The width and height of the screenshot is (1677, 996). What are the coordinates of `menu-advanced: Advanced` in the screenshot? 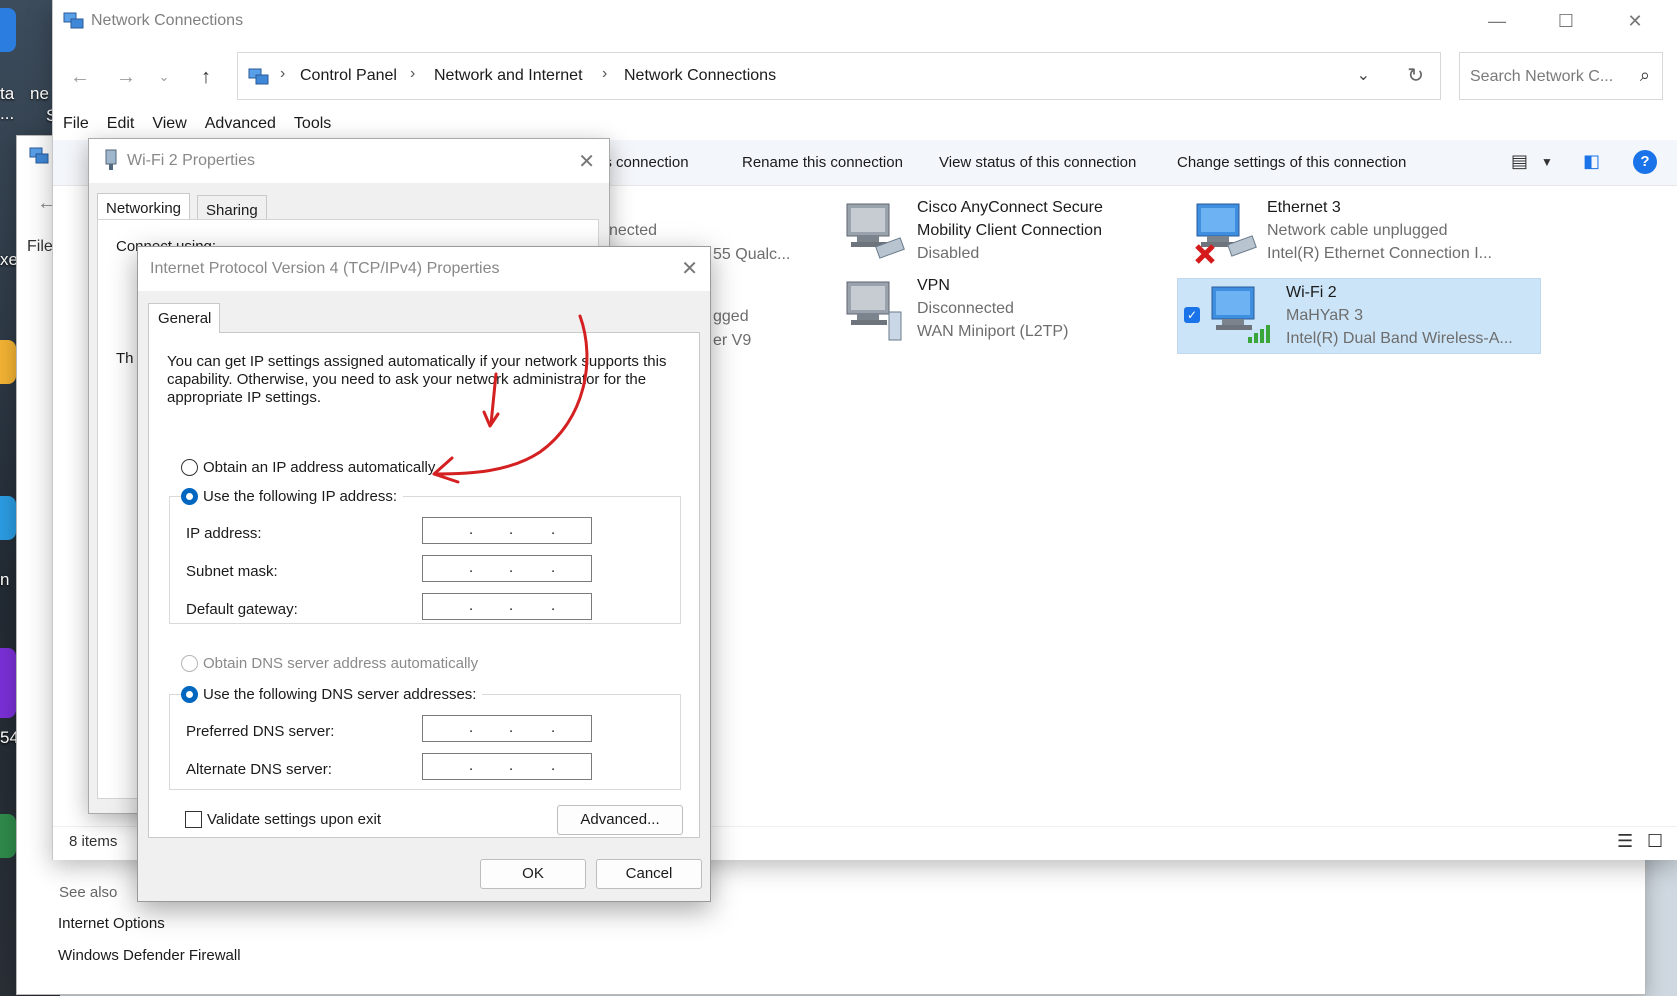 It's located at (240, 127).